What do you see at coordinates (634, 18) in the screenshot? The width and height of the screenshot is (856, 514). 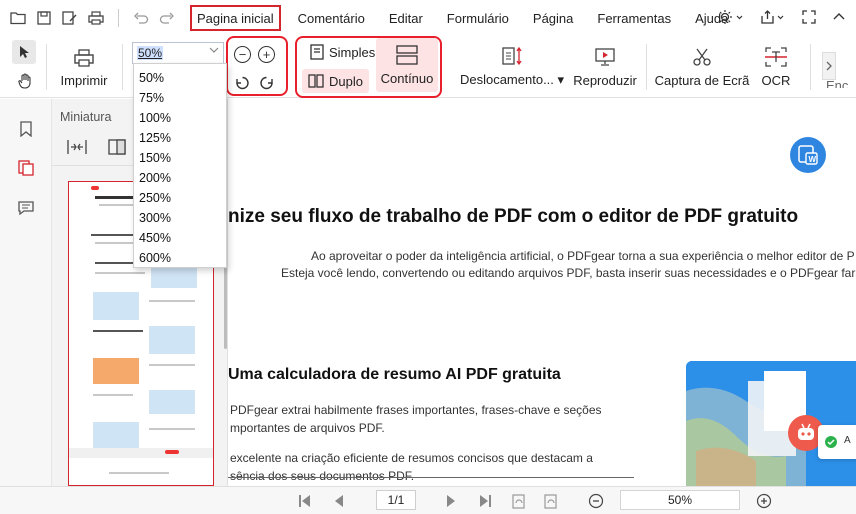 I see `menu-ferramentas: Ferramentas` at bounding box center [634, 18].